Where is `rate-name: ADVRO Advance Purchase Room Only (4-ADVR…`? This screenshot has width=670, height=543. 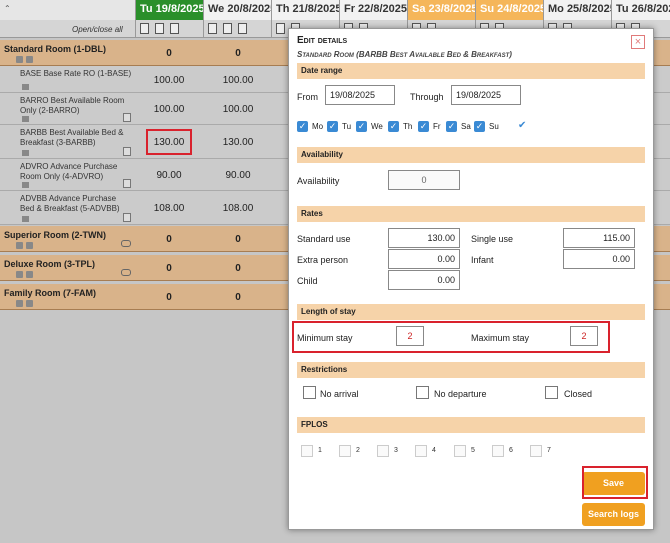
rate-name: ADVRO Advance Purchase Room Only (4-ADVR… is located at coordinates (69, 171).